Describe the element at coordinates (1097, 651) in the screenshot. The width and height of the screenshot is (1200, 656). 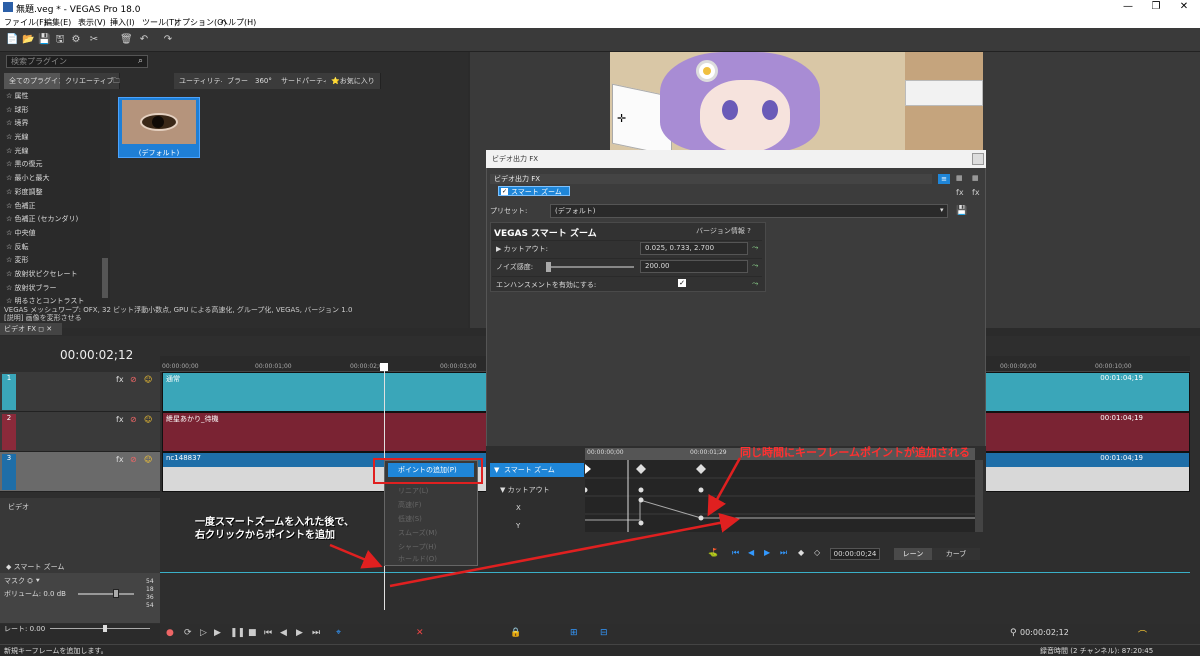
I see `record-time: 録音時間 (2 チャンネル): 87:20:45` at that location.